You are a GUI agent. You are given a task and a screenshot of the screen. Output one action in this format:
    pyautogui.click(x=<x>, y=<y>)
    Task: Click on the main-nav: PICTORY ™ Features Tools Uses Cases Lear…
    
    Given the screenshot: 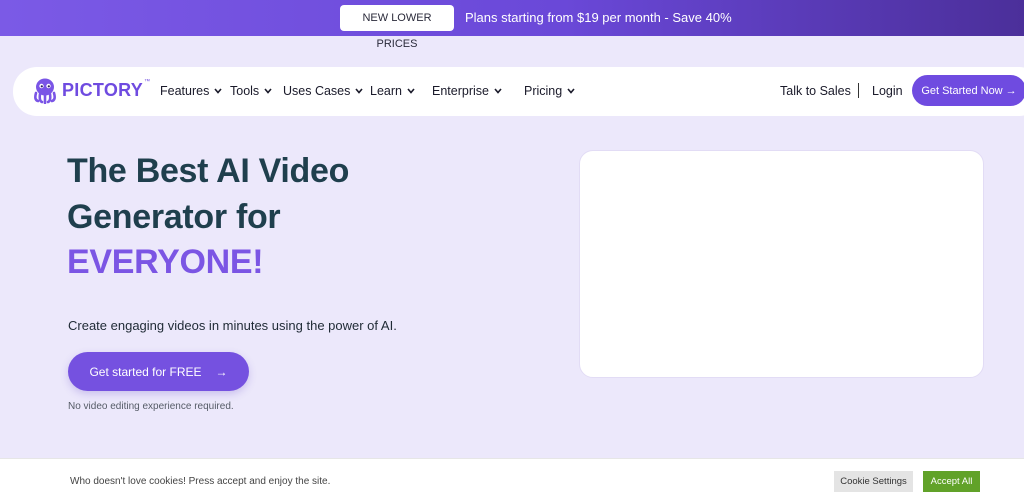 What is the action you would take?
    pyautogui.click(x=518, y=91)
    